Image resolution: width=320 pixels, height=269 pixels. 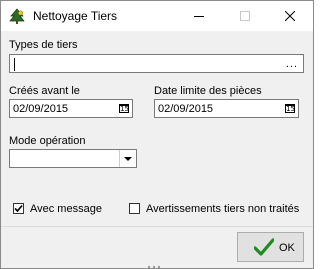 What do you see at coordinates (41, 109) in the screenshot?
I see `crees-avant-le-value: 02/09/2015` at bounding box center [41, 109].